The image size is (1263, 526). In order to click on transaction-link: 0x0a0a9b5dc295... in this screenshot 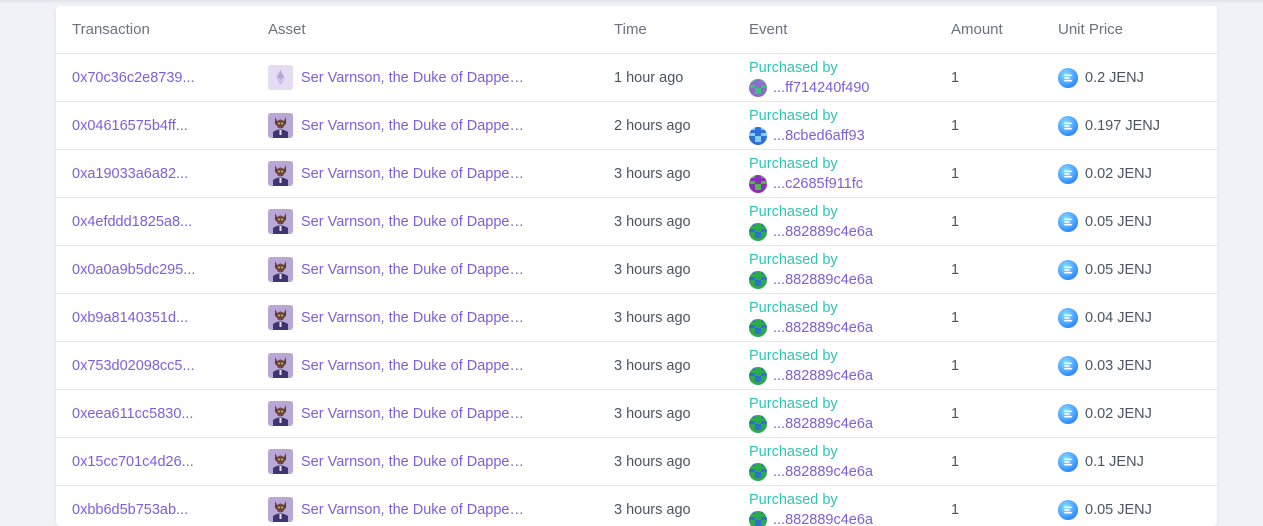, I will do `click(133, 270)`.